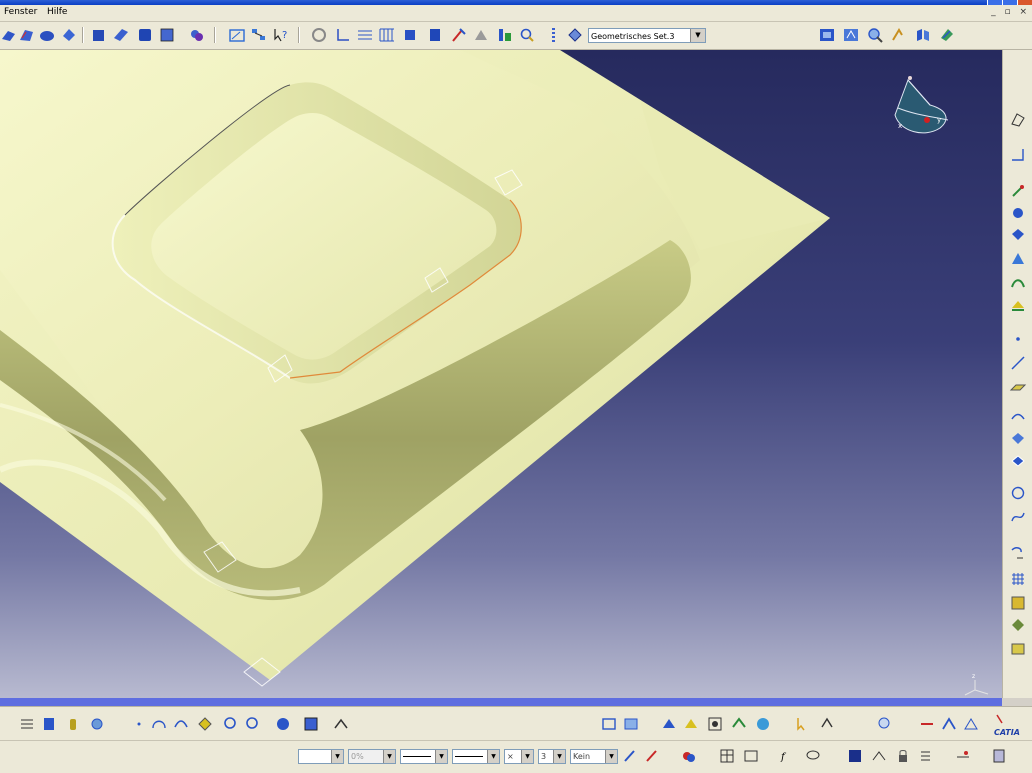 This screenshot has width=1032, height=773. What do you see at coordinates (27, 724) in the screenshot?
I see `constraint-icon` at bounding box center [27, 724].